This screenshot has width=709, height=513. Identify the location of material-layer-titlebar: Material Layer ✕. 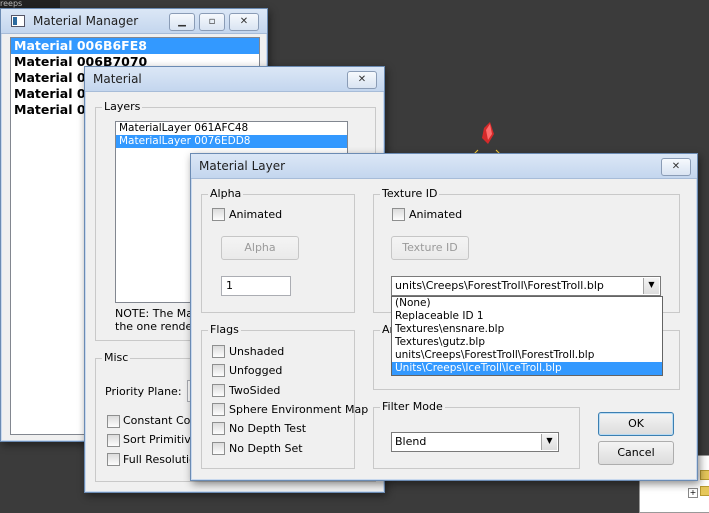
(444, 166).